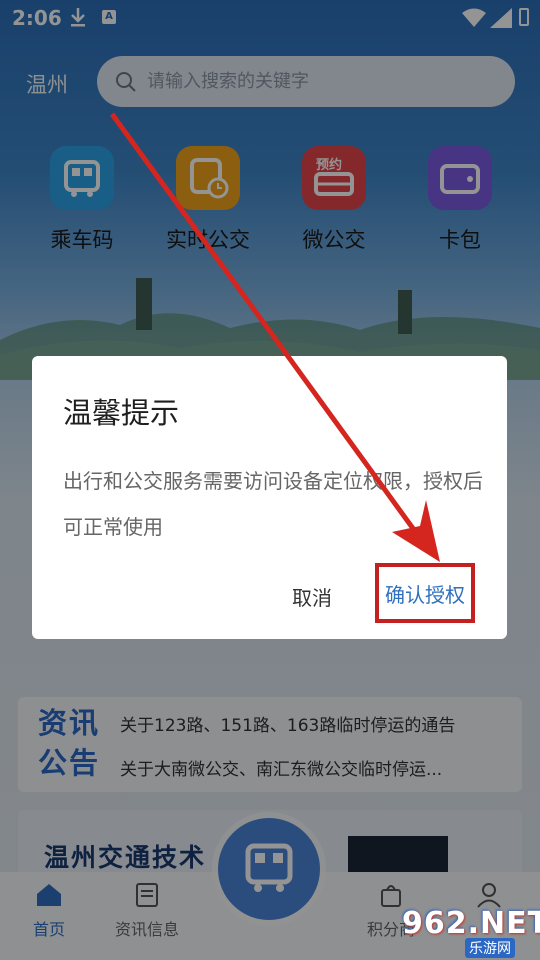 The image size is (540, 960). I want to click on cancel-button: 取消, so click(312, 598).